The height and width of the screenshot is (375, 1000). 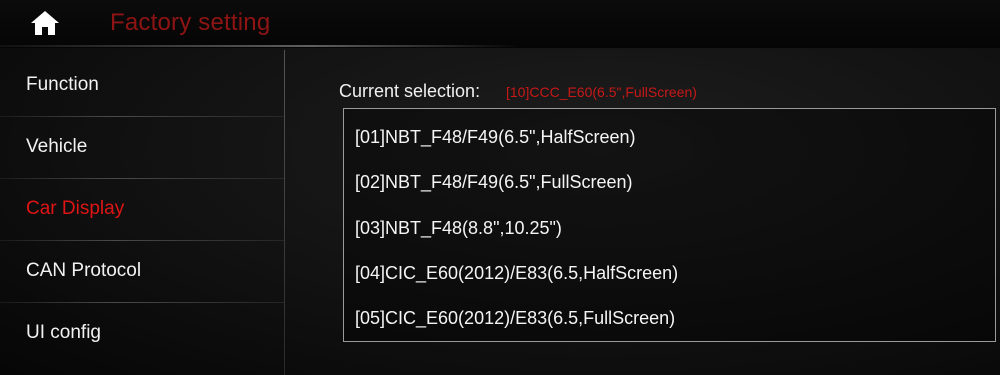 I want to click on page-title: Factory setting, so click(x=190, y=22).